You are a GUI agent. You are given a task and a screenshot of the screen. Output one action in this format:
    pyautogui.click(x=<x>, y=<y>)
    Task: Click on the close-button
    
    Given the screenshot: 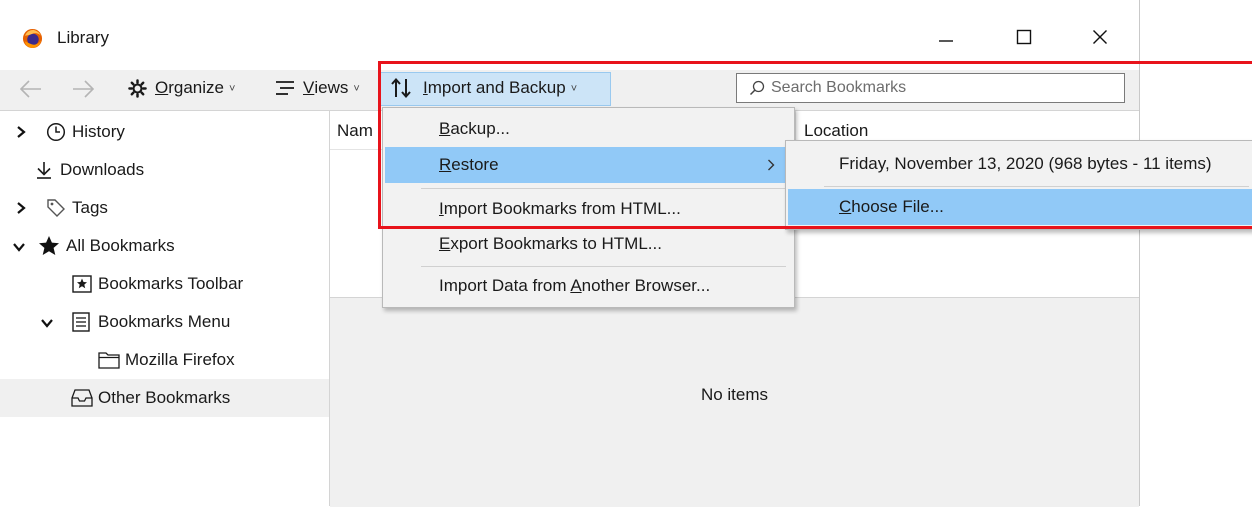 What is the action you would take?
    pyautogui.click(x=1100, y=37)
    